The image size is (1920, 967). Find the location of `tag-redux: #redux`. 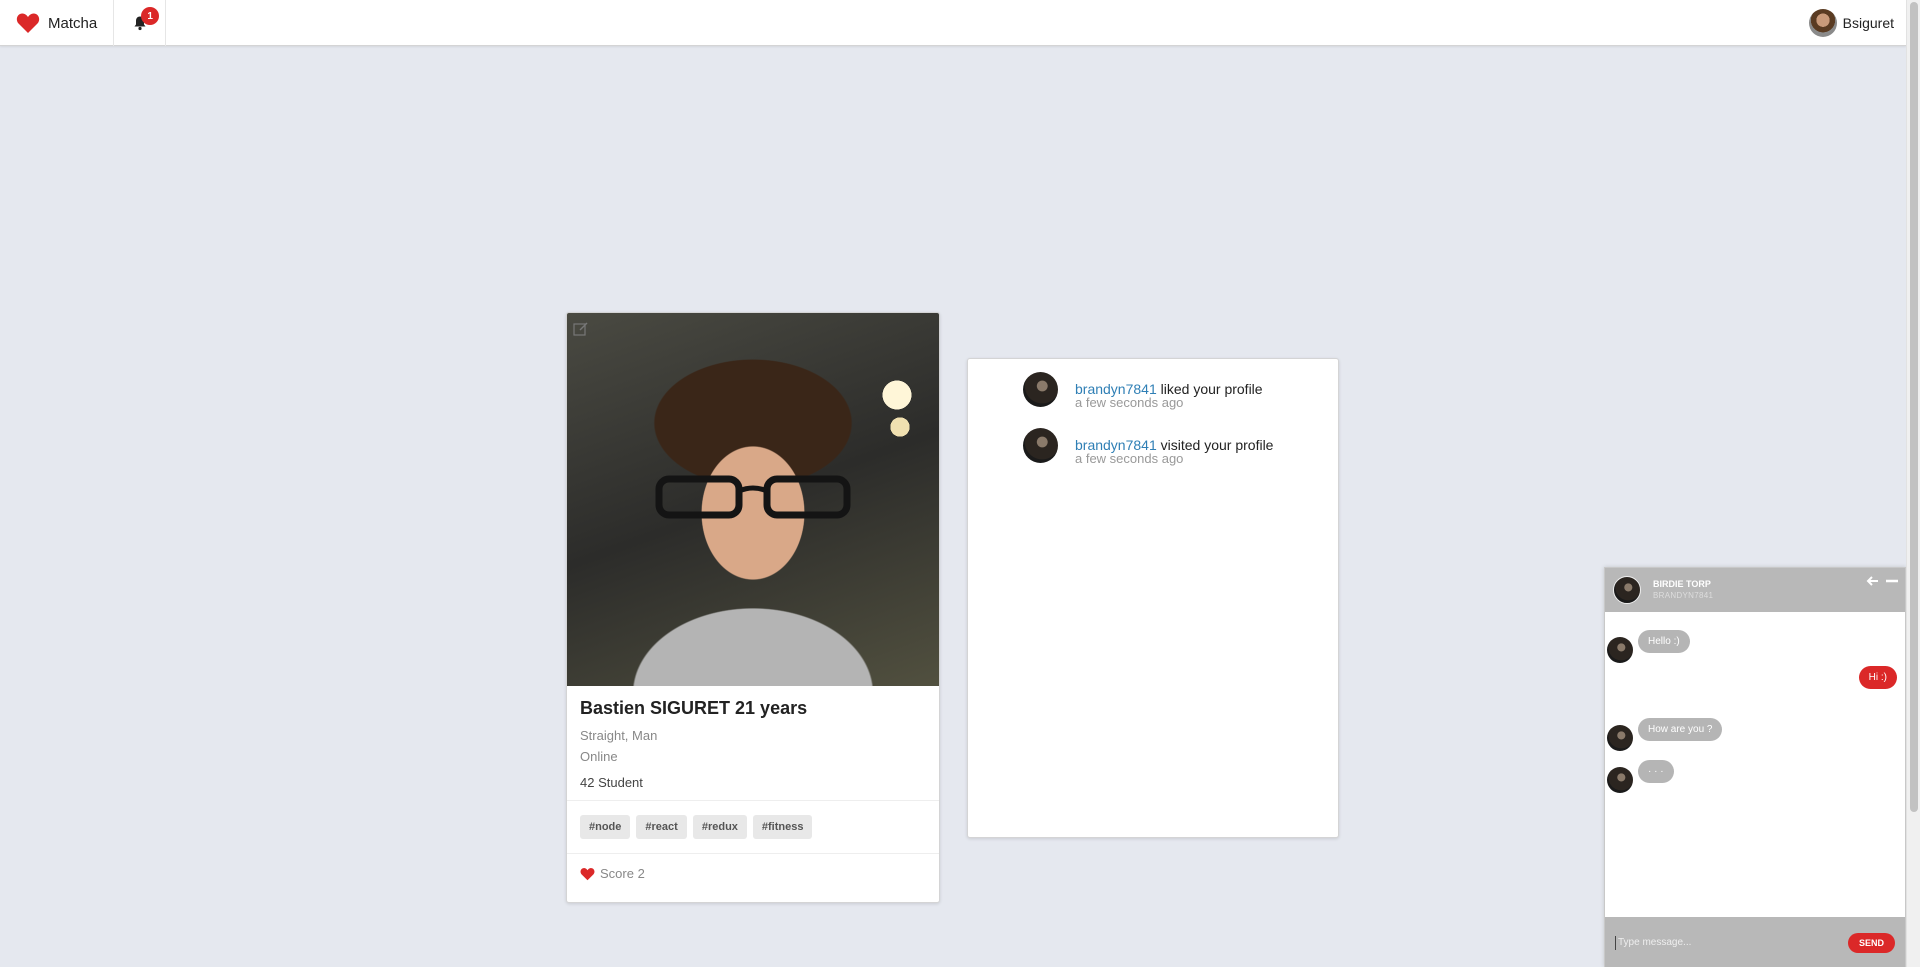

tag-redux: #redux is located at coordinates (719, 827).